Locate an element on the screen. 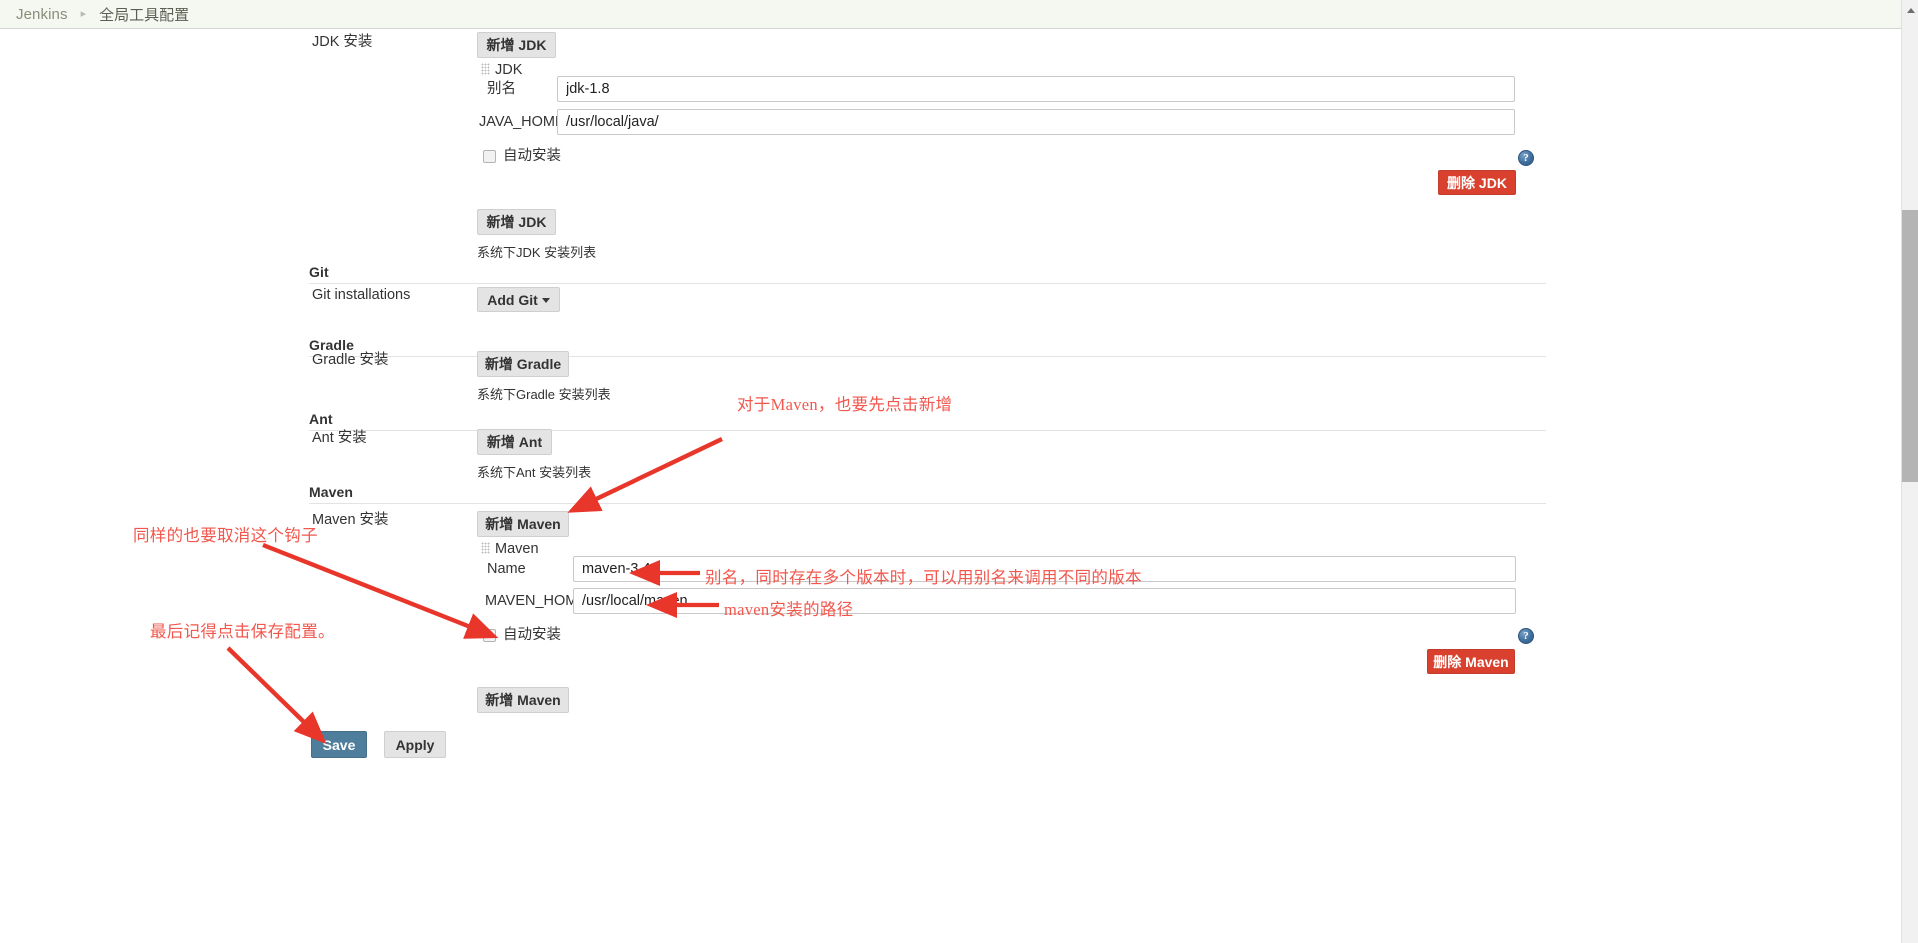 This screenshot has width=1918, height=943. maven-entry-title: Maven is located at coordinates (517, 549).